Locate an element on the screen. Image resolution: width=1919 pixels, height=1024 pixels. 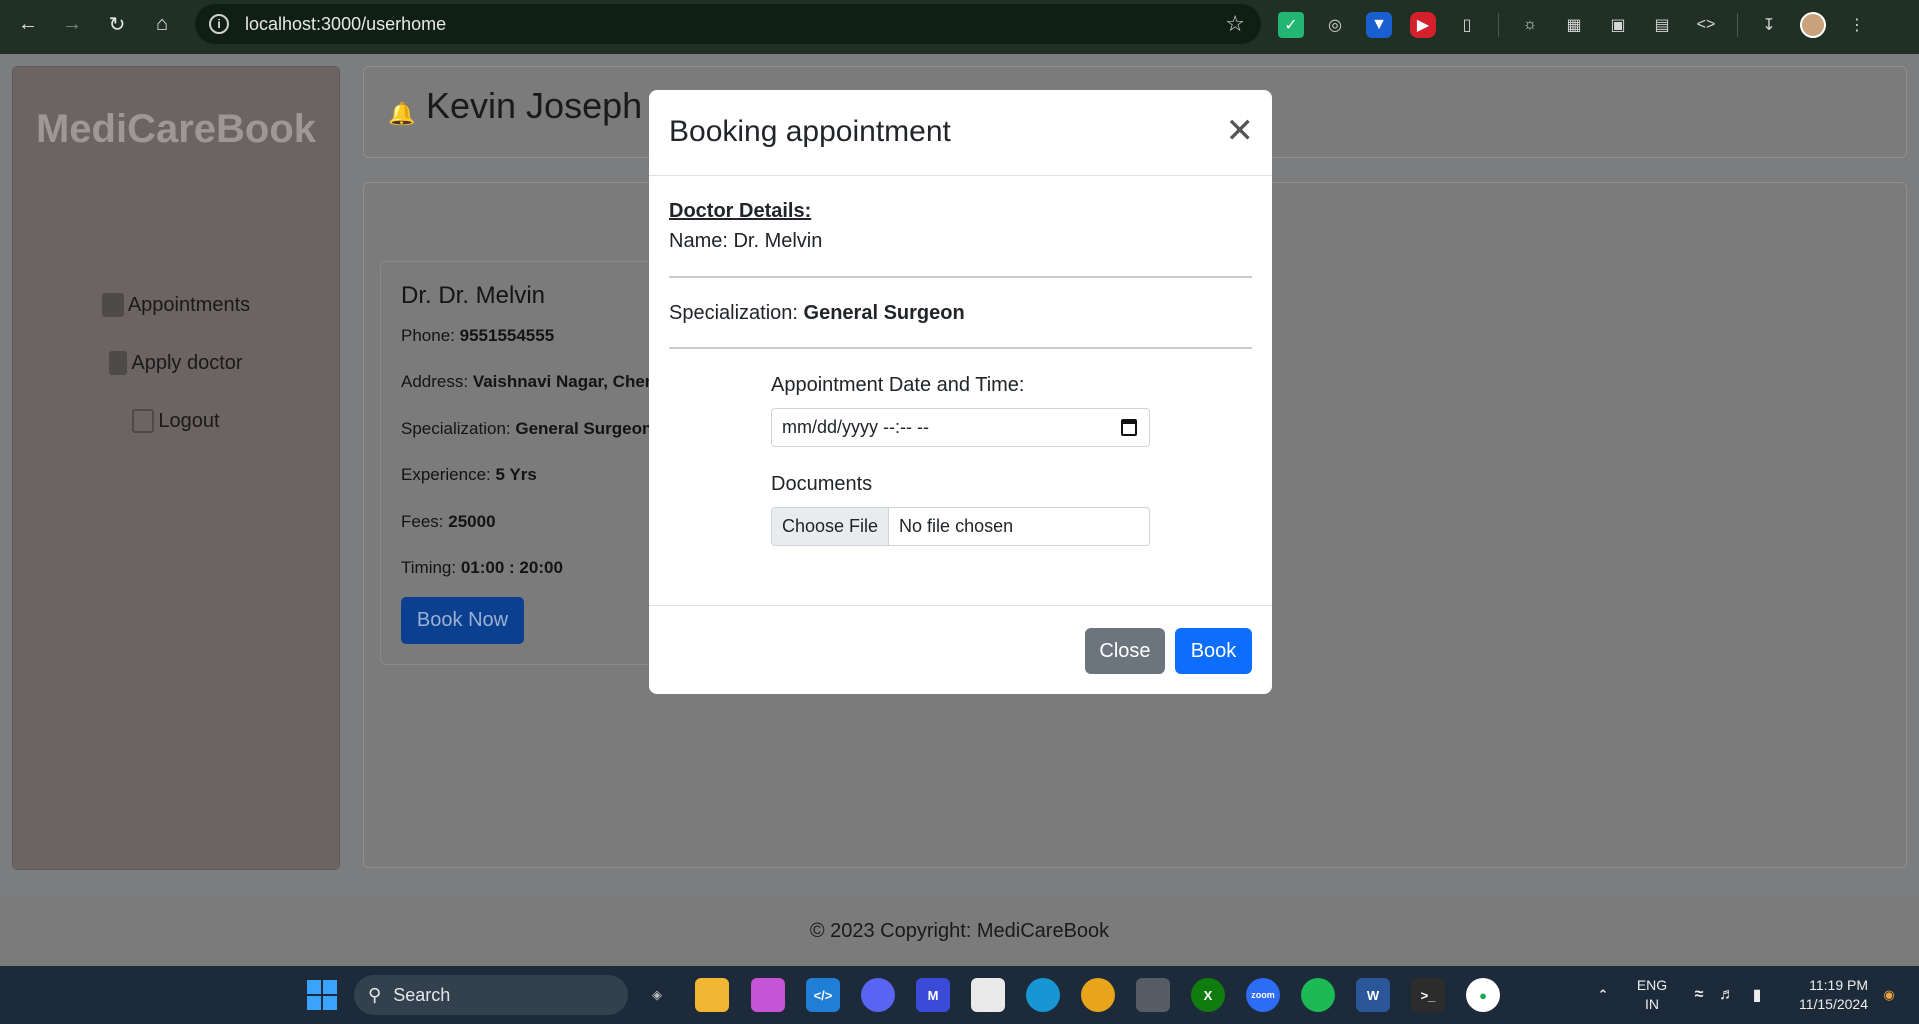
choose-file-button: Choose File is located at coordinates (831, 526).